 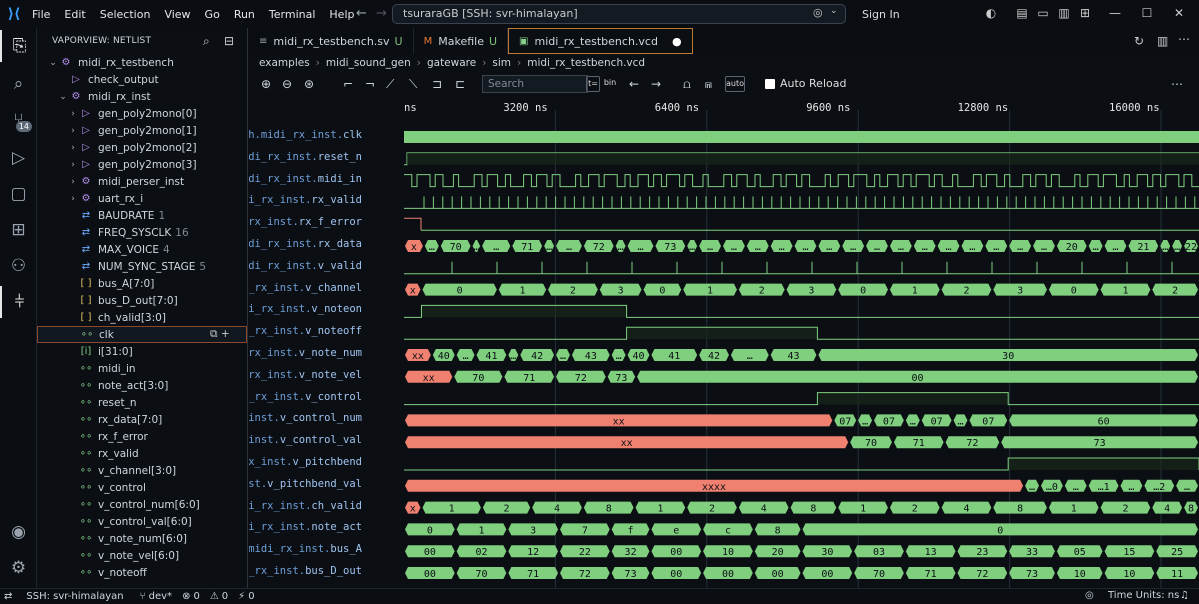 What do you see at coordinates (142, 470) in the screenshot?
I see `netlist-item: ∘∘ v_channel[3:0]` at bounding box center [142, 470].